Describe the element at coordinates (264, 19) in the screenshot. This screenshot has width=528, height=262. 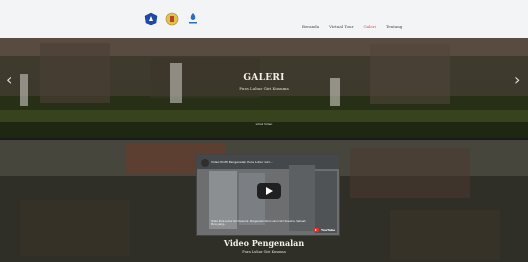
I see `top-navbar: Beranda Virtual Tour Galeri Tentang` at that location.